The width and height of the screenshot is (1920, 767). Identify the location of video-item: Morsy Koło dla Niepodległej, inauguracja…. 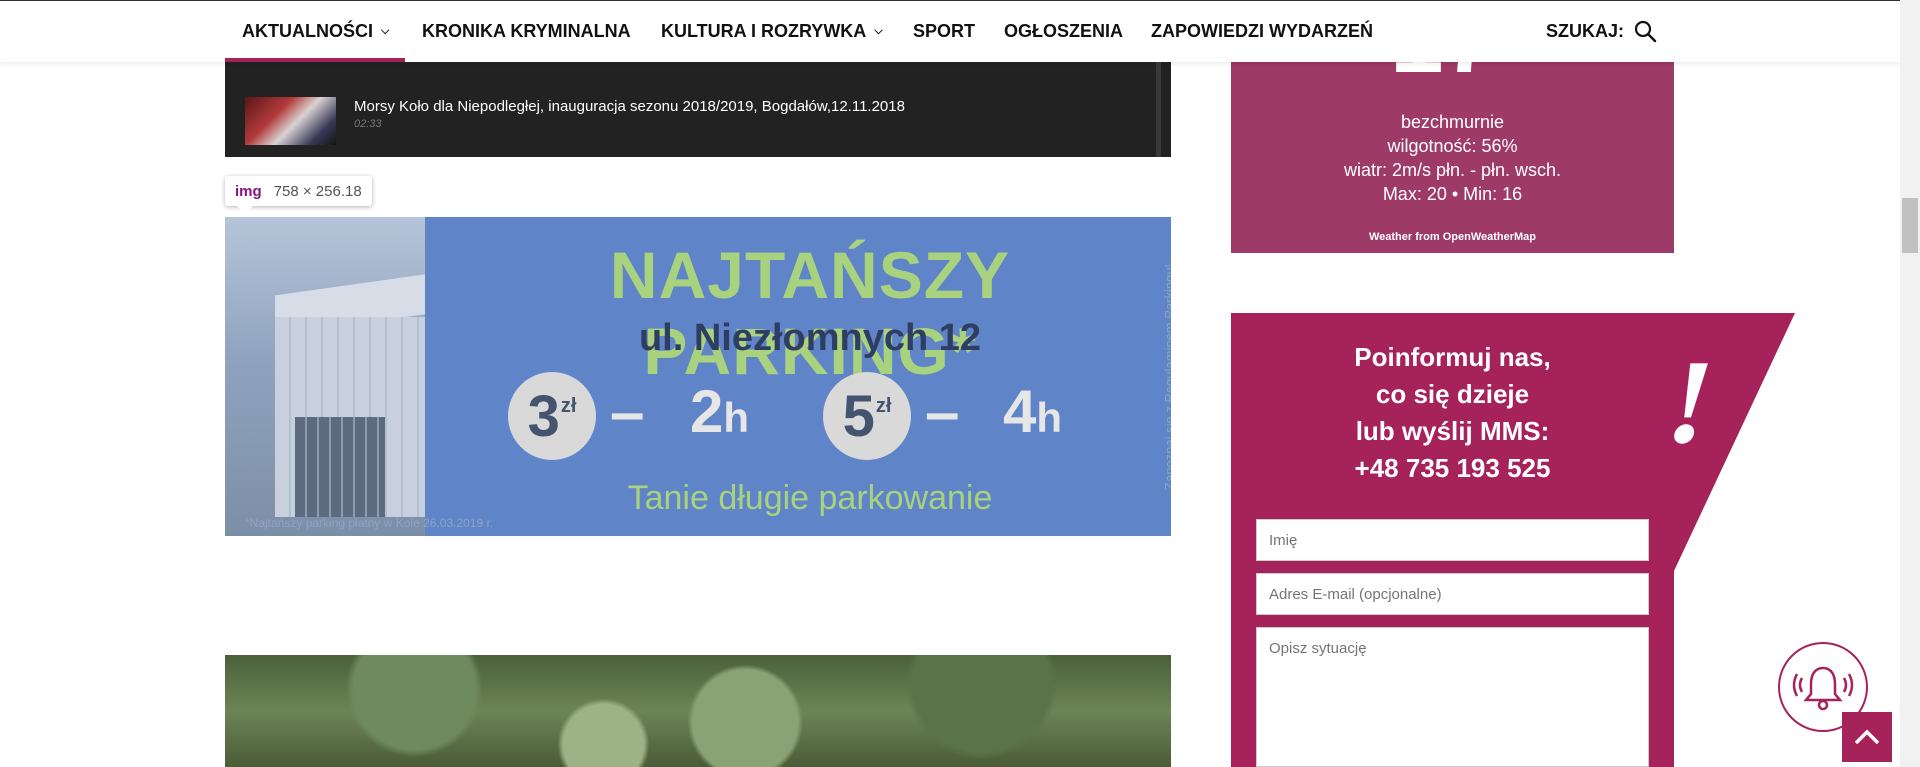
(575, 121).